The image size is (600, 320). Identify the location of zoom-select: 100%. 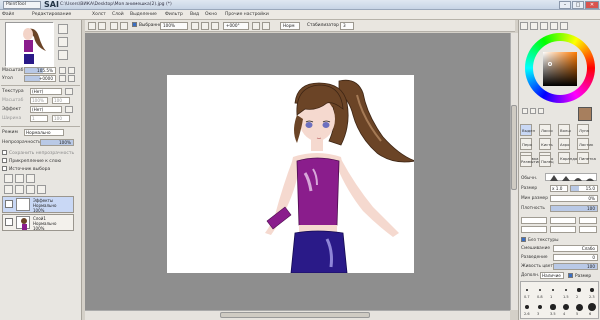
(174, 26).